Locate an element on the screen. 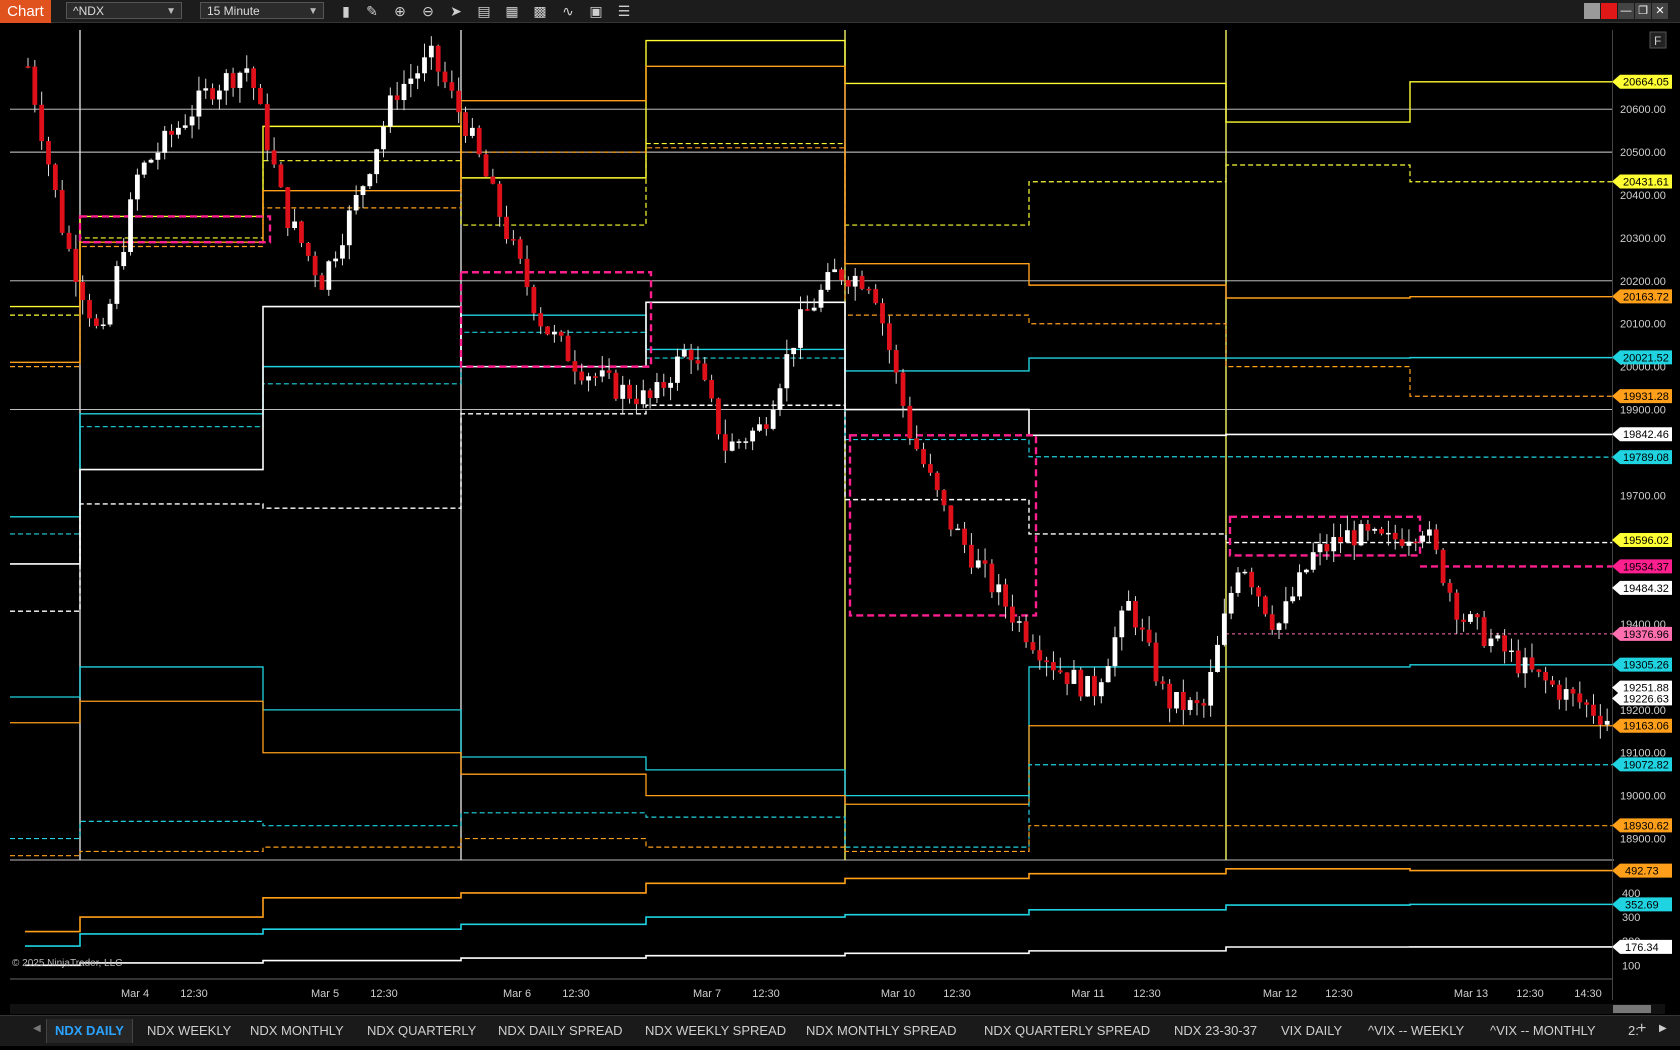 The image size is (1680, 1050). tab--vix-weekly: ^VIX -- WEEKLY is located at coordinates (1416, 1031).